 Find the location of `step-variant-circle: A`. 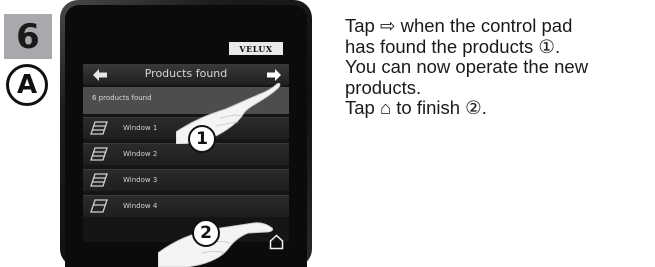

step-variant-circle: A is located at coordinates (27, 85).